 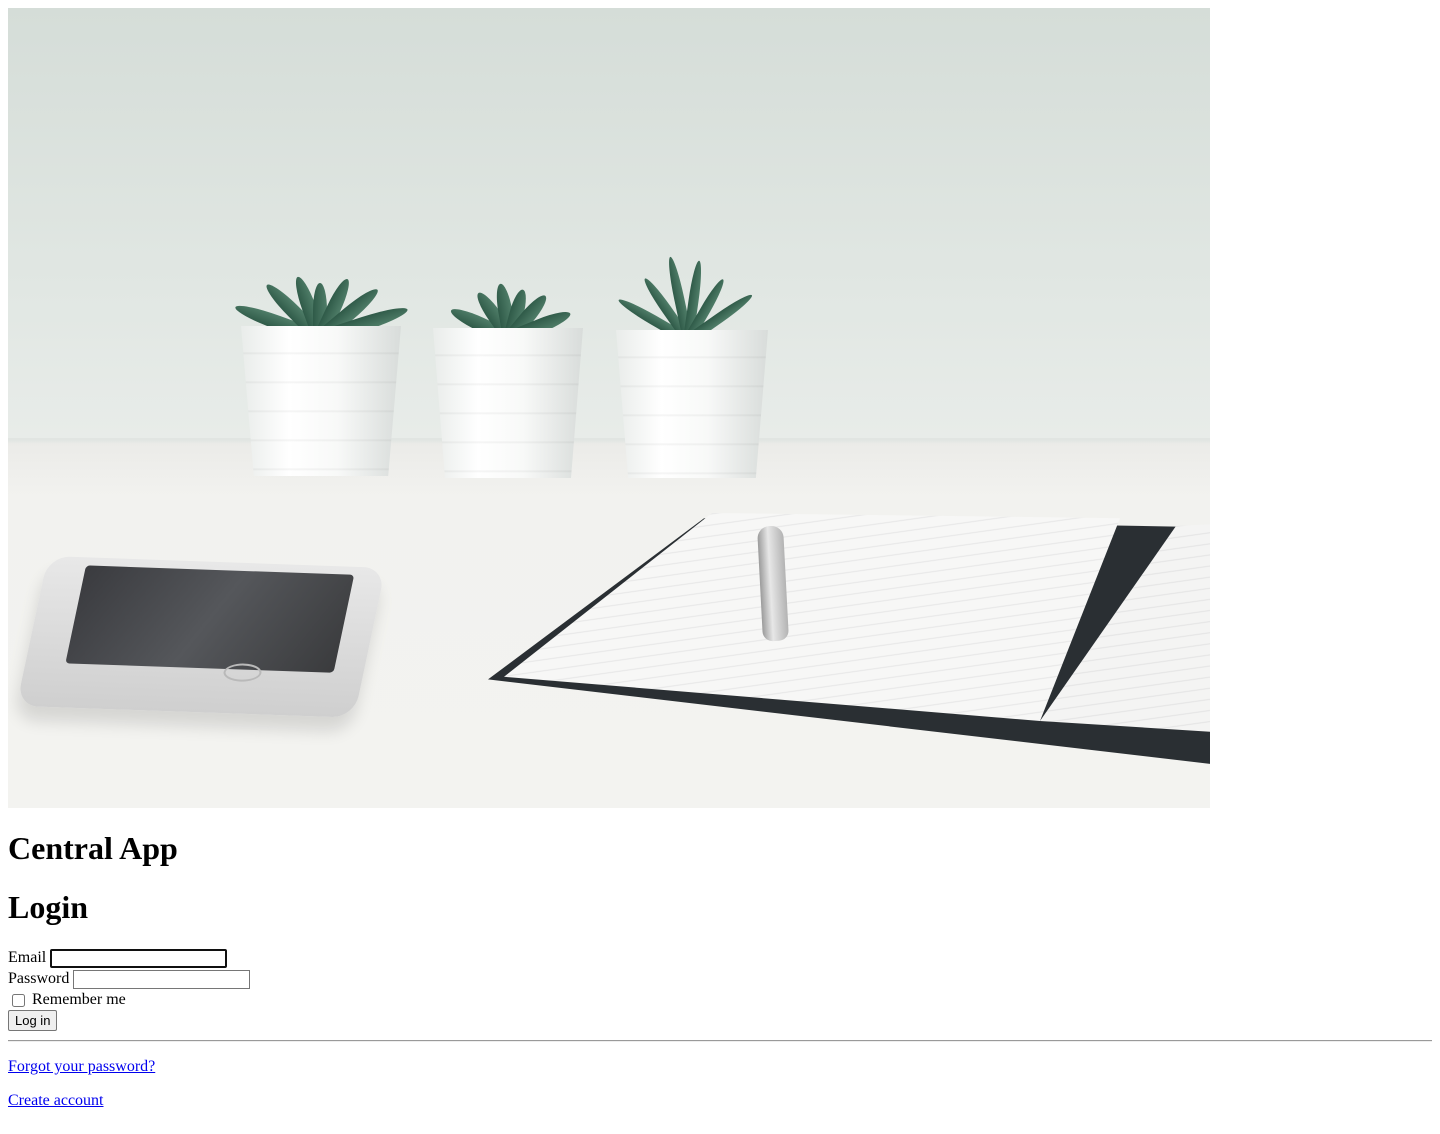 I want to click on remember-me-checkbox, so click(x=18, y=1000).